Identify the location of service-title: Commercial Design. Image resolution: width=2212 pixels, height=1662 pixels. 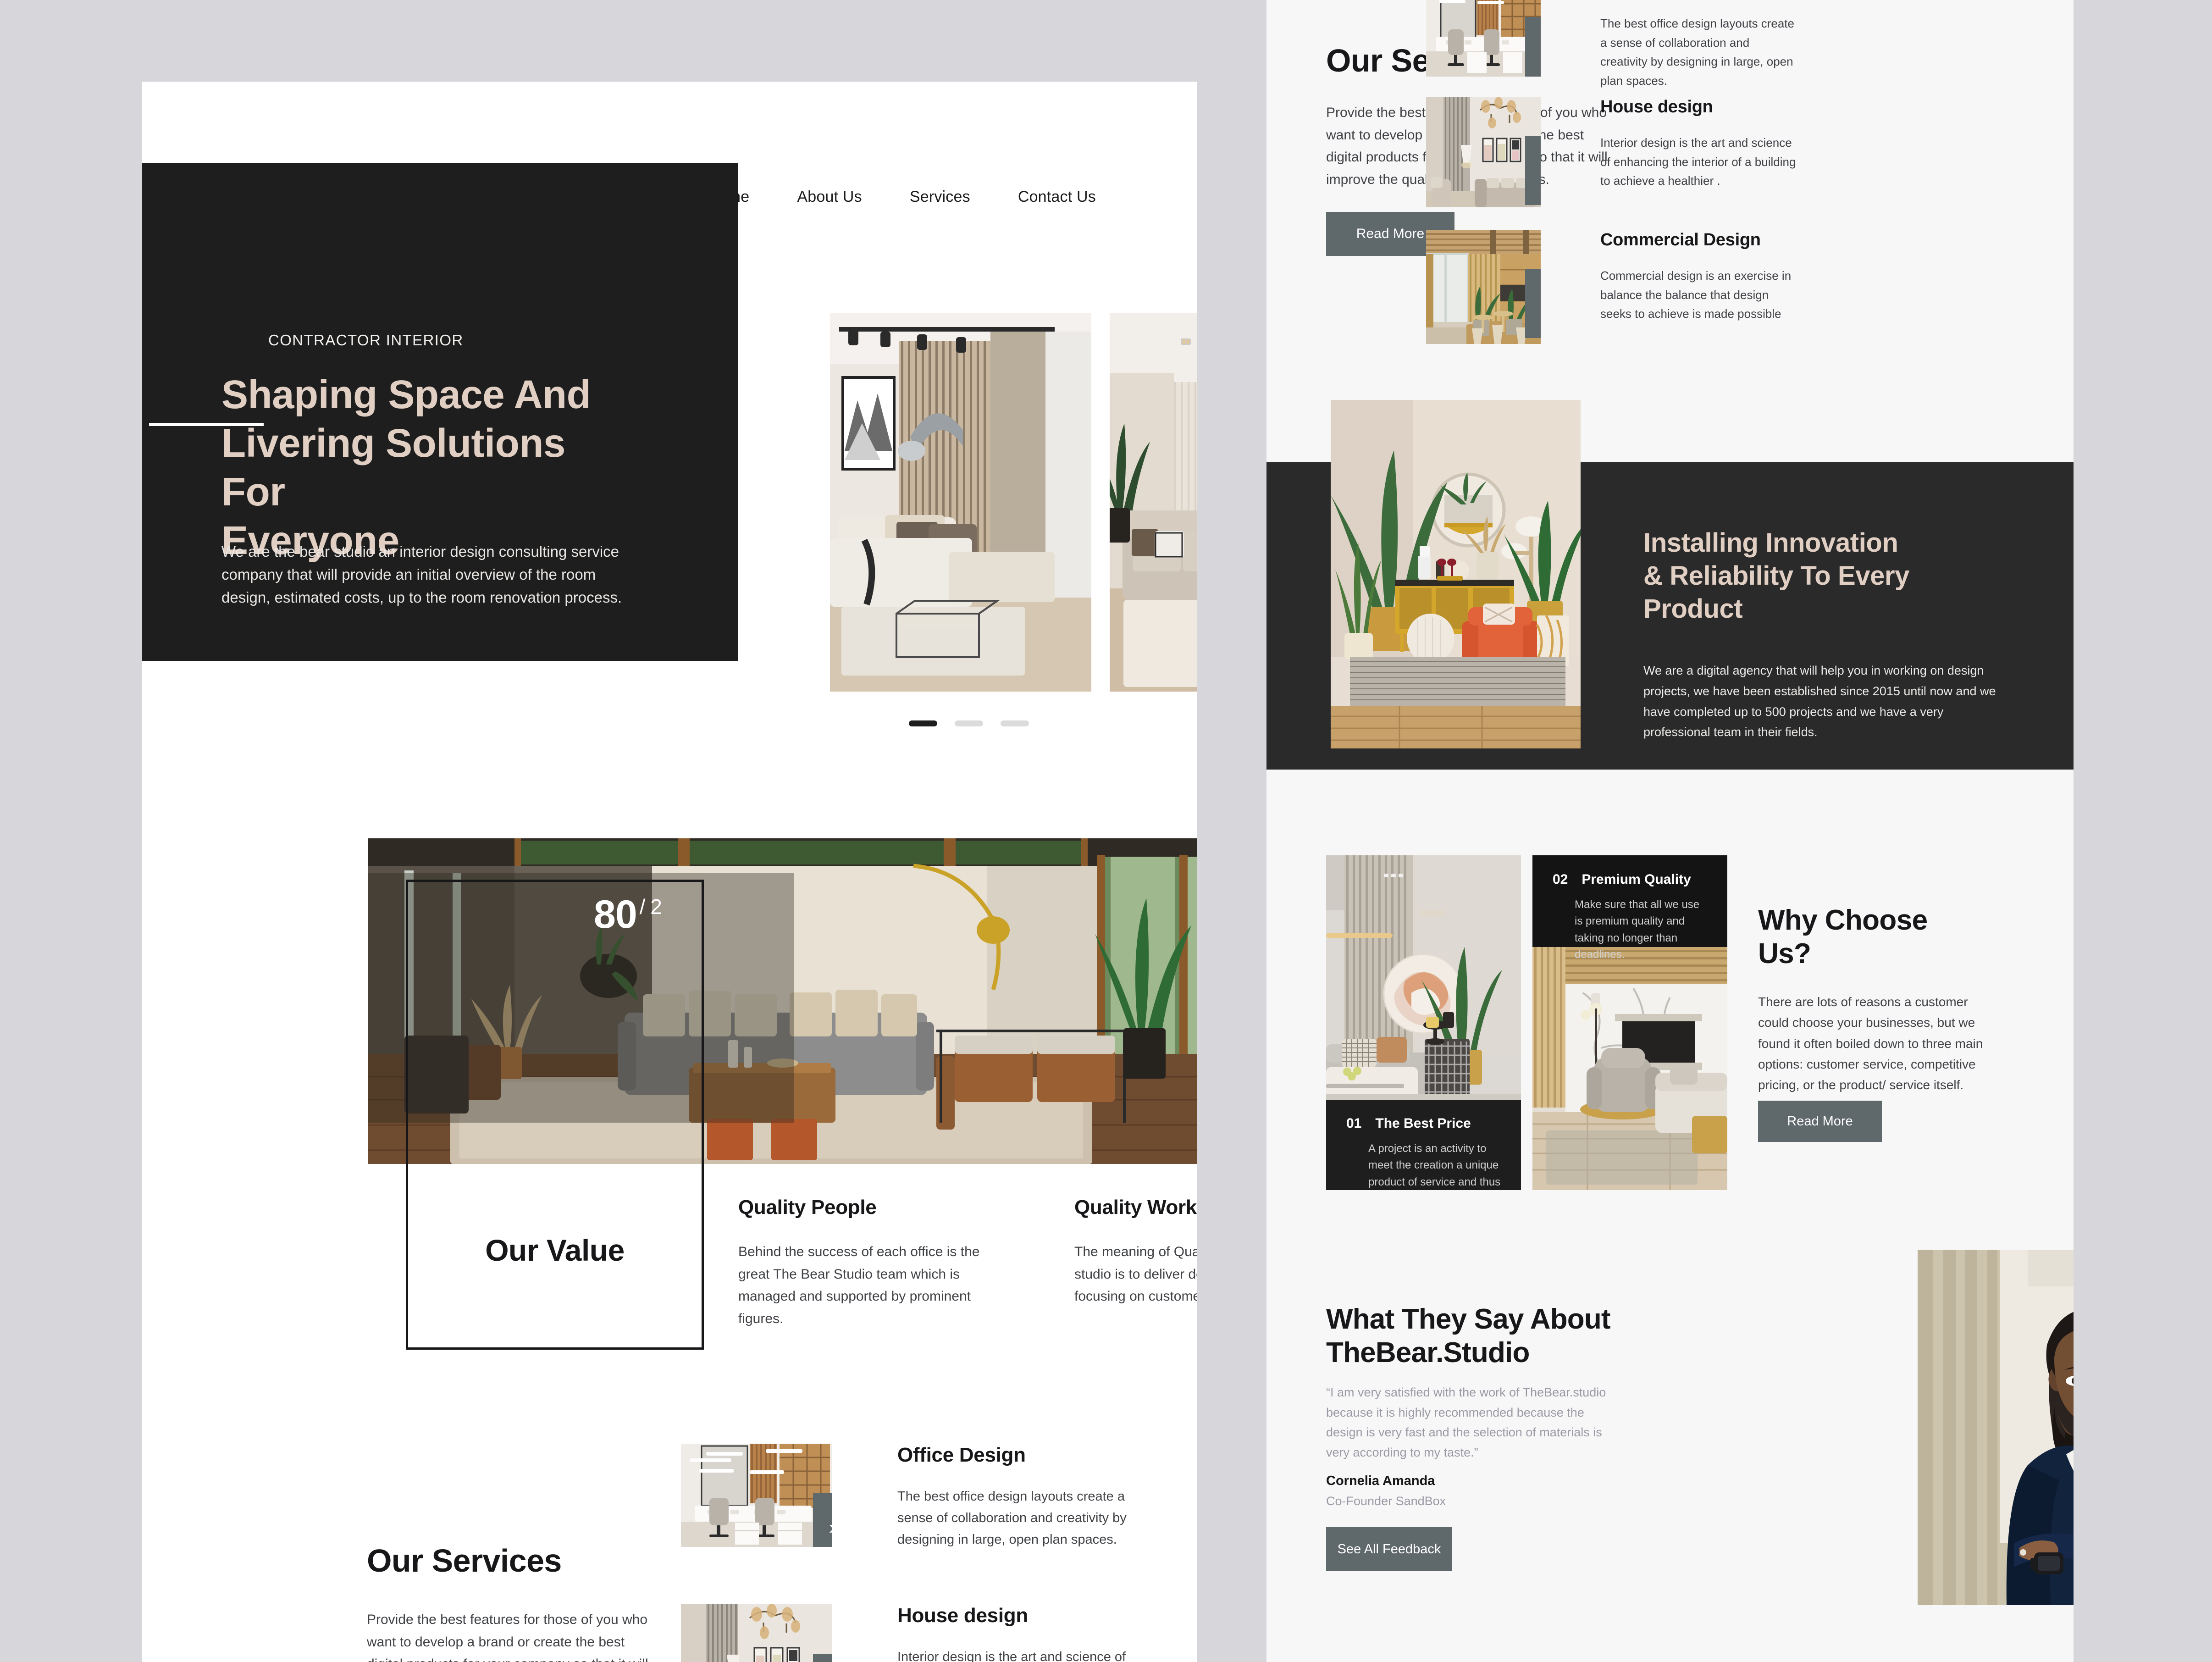
(1681, 239).